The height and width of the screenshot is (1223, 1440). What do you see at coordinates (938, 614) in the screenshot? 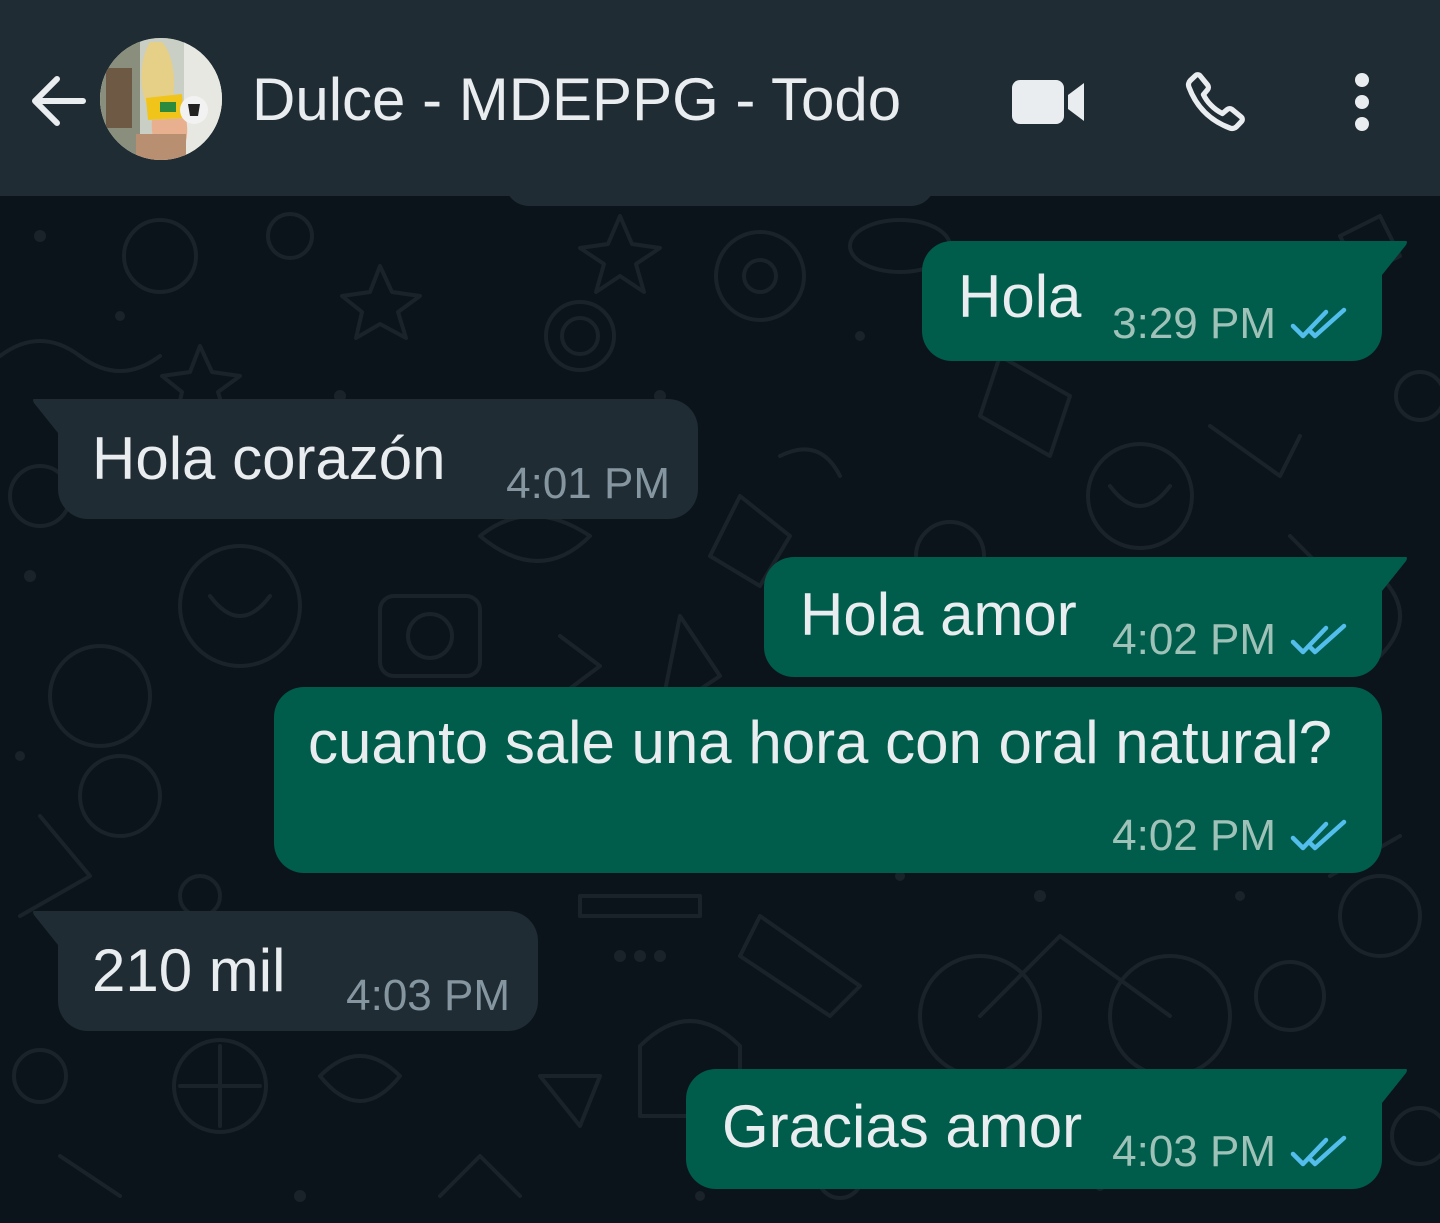
I see `message-text: Hola amor` at bounding box center [938, 614].